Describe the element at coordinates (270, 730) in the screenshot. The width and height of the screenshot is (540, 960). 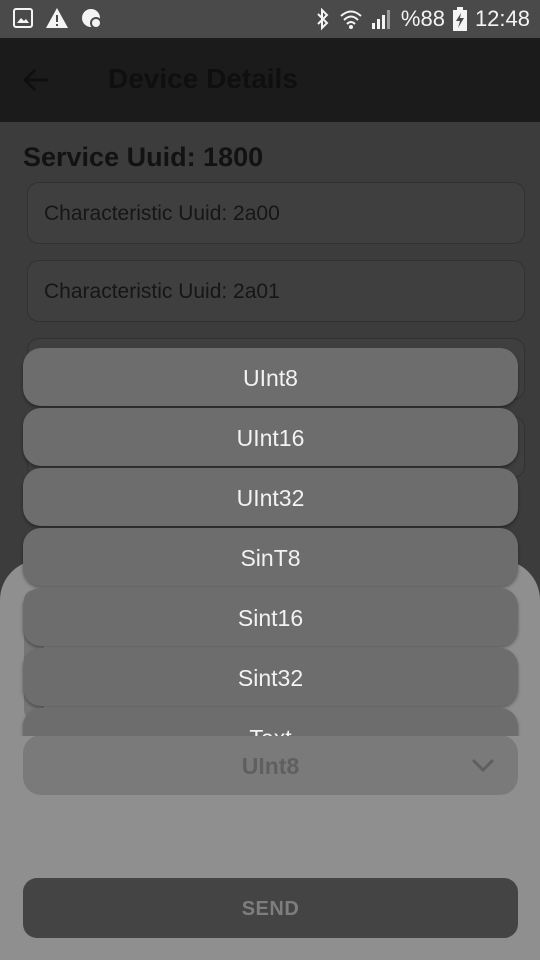
I see `option-label: Text` at that location.